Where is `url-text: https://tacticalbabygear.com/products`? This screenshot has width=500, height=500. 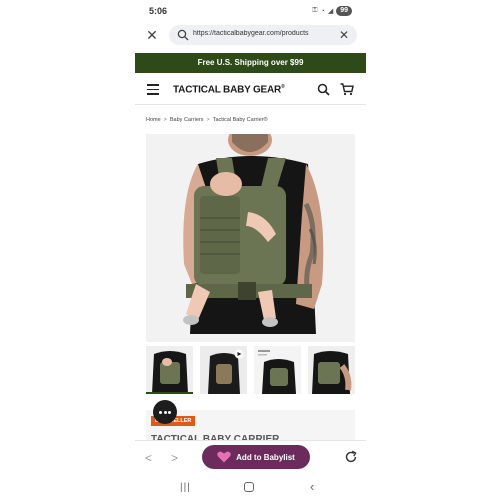
url-text: https://tacticalbabygear.com/products is located at coordinates (251, 33).